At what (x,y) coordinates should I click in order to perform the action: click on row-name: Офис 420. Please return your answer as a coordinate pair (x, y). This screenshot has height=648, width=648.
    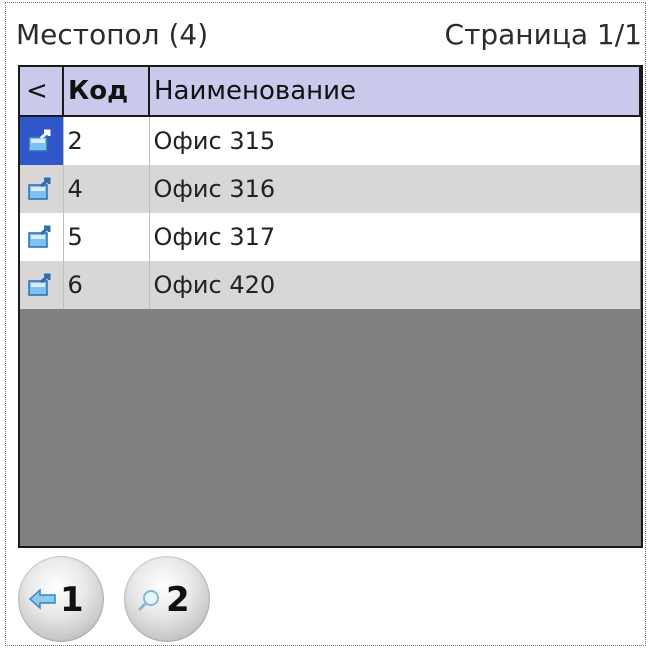
    Looking at the image, I should click on (394, 285).